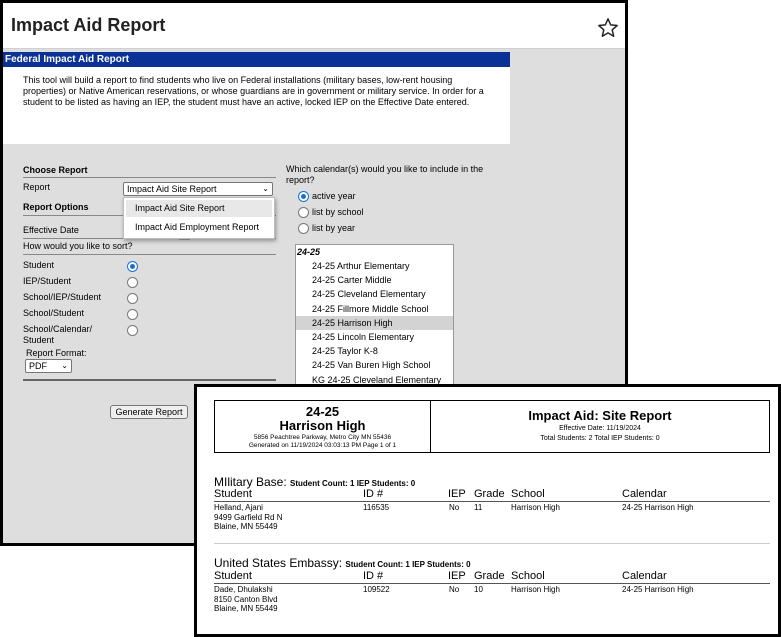 This screenshot has width=781, height=637. I want to click on calendar-list-item: 24-25 Van Buren High School, so click(374, 365).